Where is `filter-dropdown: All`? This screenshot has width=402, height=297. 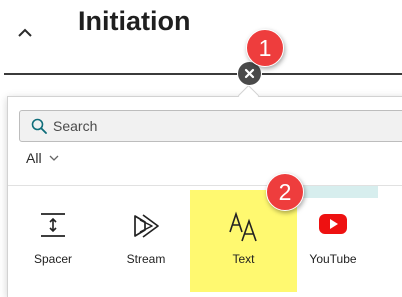 filter-dropdown: All is located at coordinates (43, 158).